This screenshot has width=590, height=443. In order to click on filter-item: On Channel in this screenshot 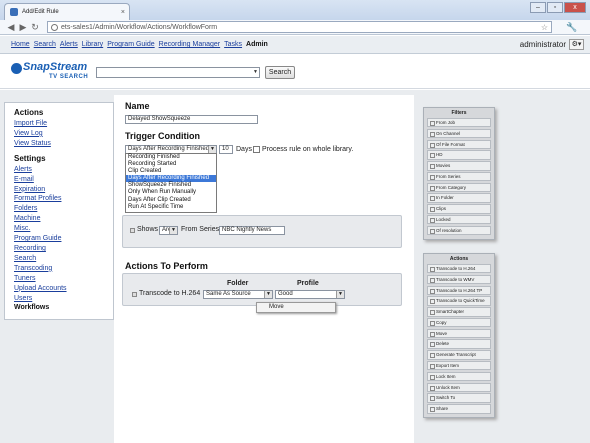, I will do `click(459, 133)`.